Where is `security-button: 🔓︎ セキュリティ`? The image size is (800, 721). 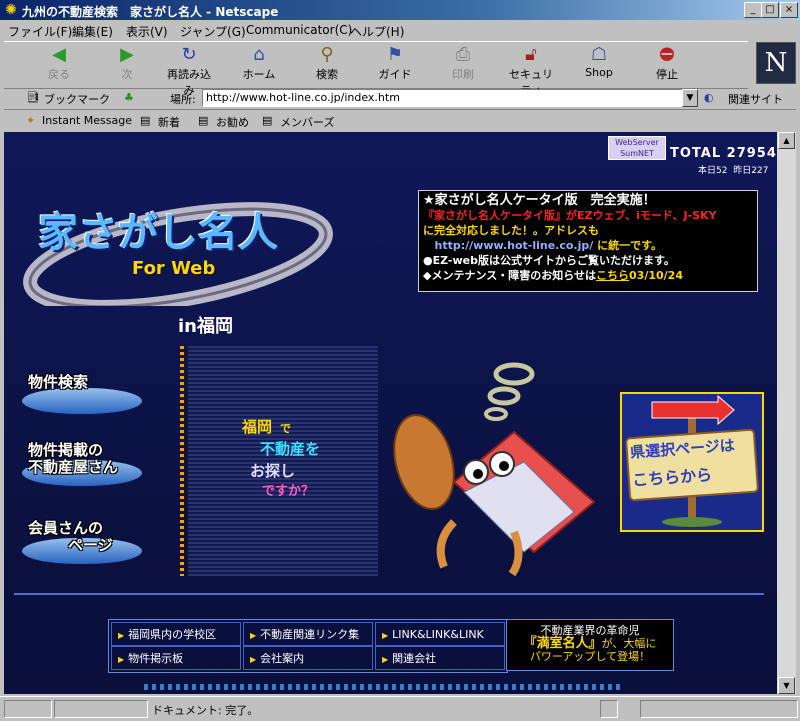 security-button: 🔓︎ セキュリティ is located at coordinates (531, 70).